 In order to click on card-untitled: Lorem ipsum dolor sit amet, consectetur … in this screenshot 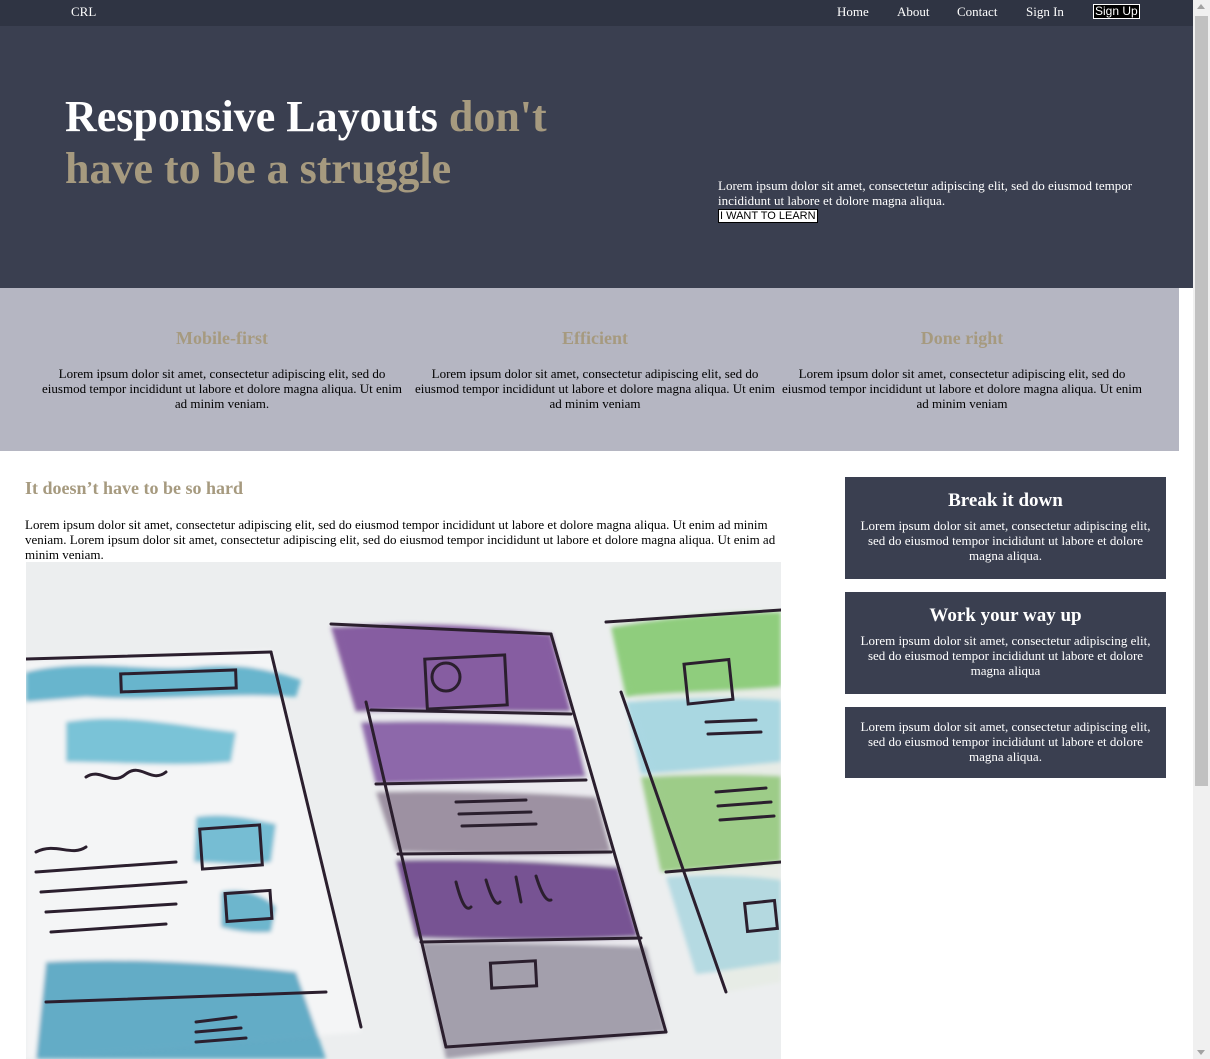, I will do `click(1005, 742)`.